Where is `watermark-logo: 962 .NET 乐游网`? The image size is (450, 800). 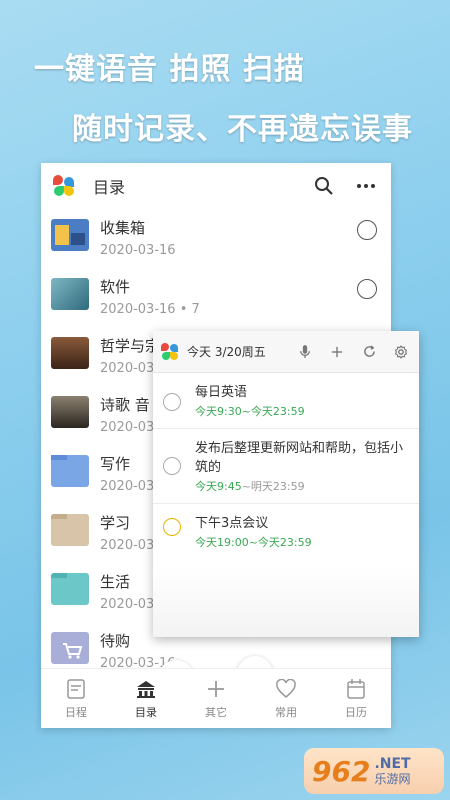 watermark-logo: 962 .NET 乐游网 is located at coordinates (374, 771).